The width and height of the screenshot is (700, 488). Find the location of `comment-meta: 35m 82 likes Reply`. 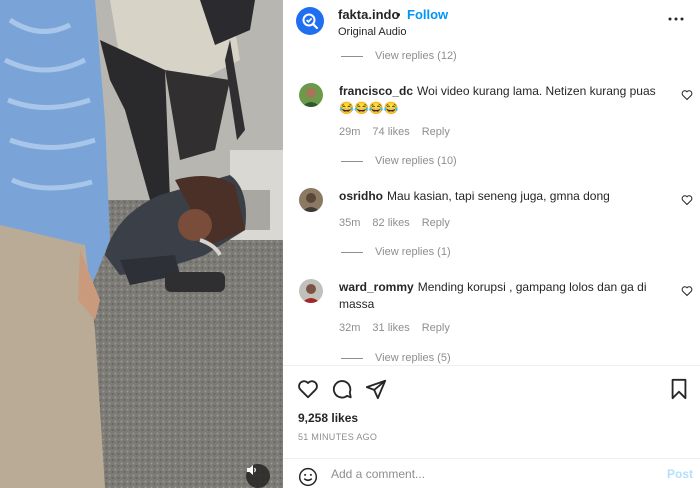

comment-meta: 35m 82 likes Reply is located at coordinates (400, 223).